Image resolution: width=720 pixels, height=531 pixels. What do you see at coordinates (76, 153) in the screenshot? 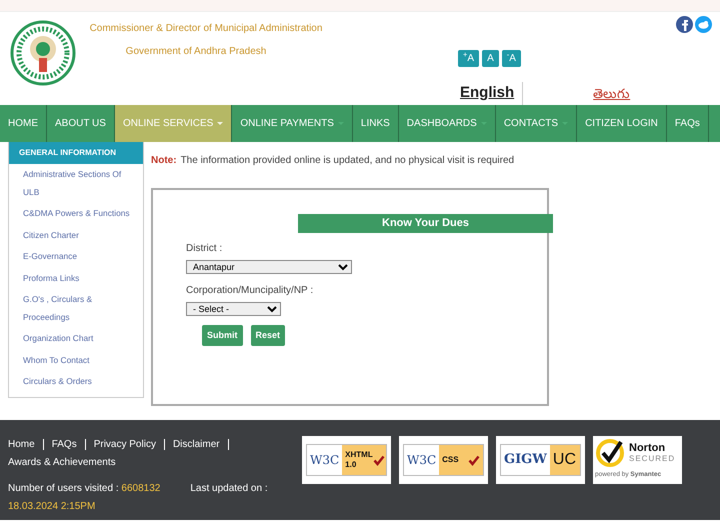
I see `dropdown-heading: GENERAL INFORMATION` at bounding box center [76, 153].